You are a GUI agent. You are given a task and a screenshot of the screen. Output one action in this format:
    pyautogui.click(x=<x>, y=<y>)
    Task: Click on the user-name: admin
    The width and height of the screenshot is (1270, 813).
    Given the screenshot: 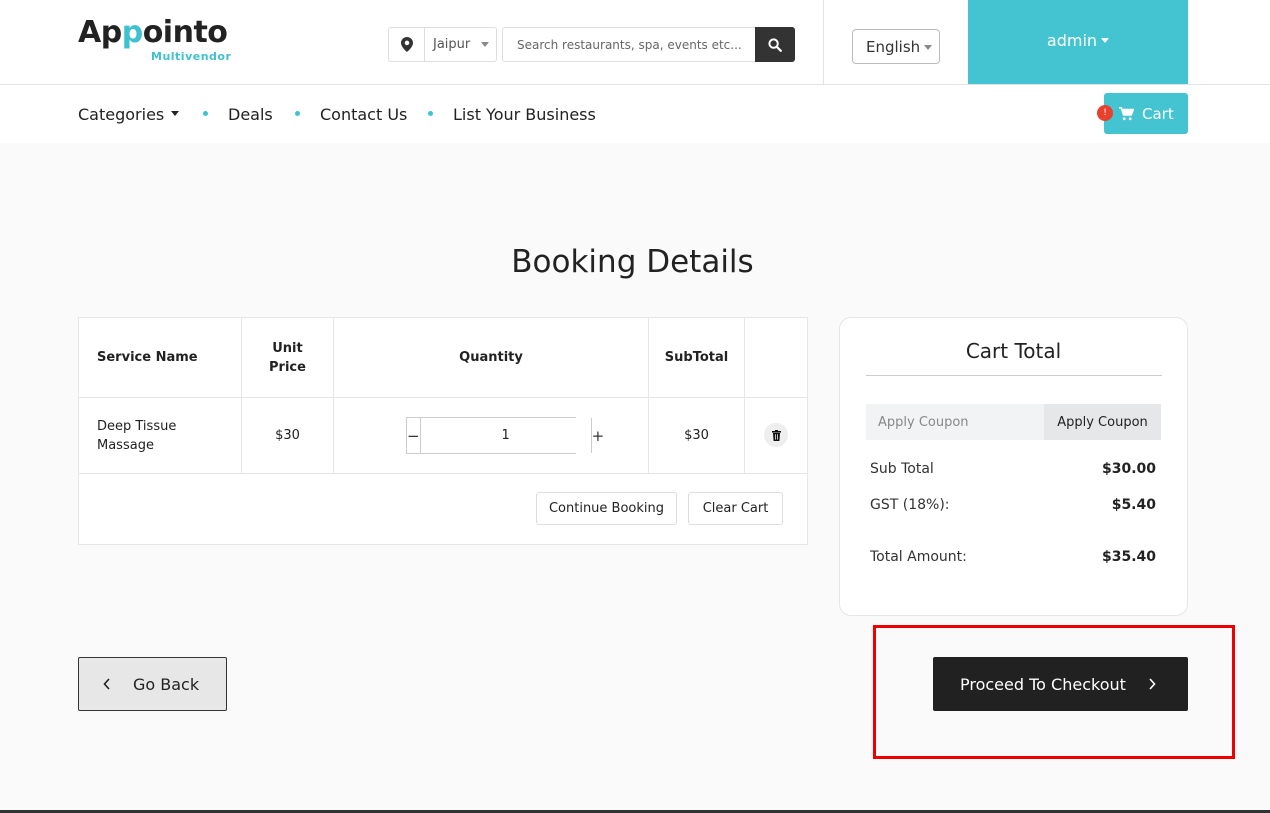 What is the action you would take?
    pyautogui.click(x=1072, y=40)
    